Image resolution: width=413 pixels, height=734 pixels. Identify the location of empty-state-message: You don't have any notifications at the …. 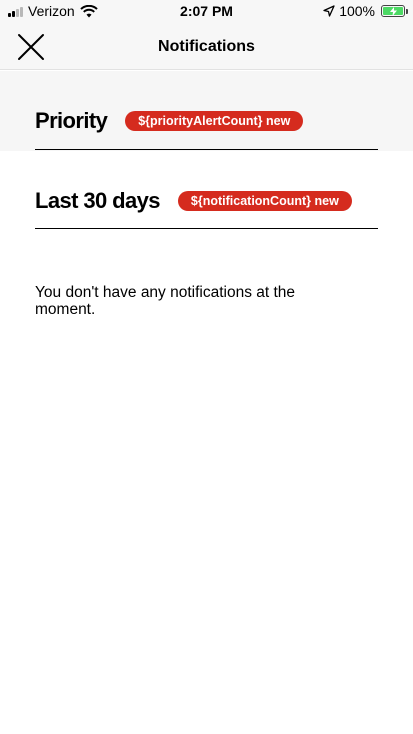
(165, 301).